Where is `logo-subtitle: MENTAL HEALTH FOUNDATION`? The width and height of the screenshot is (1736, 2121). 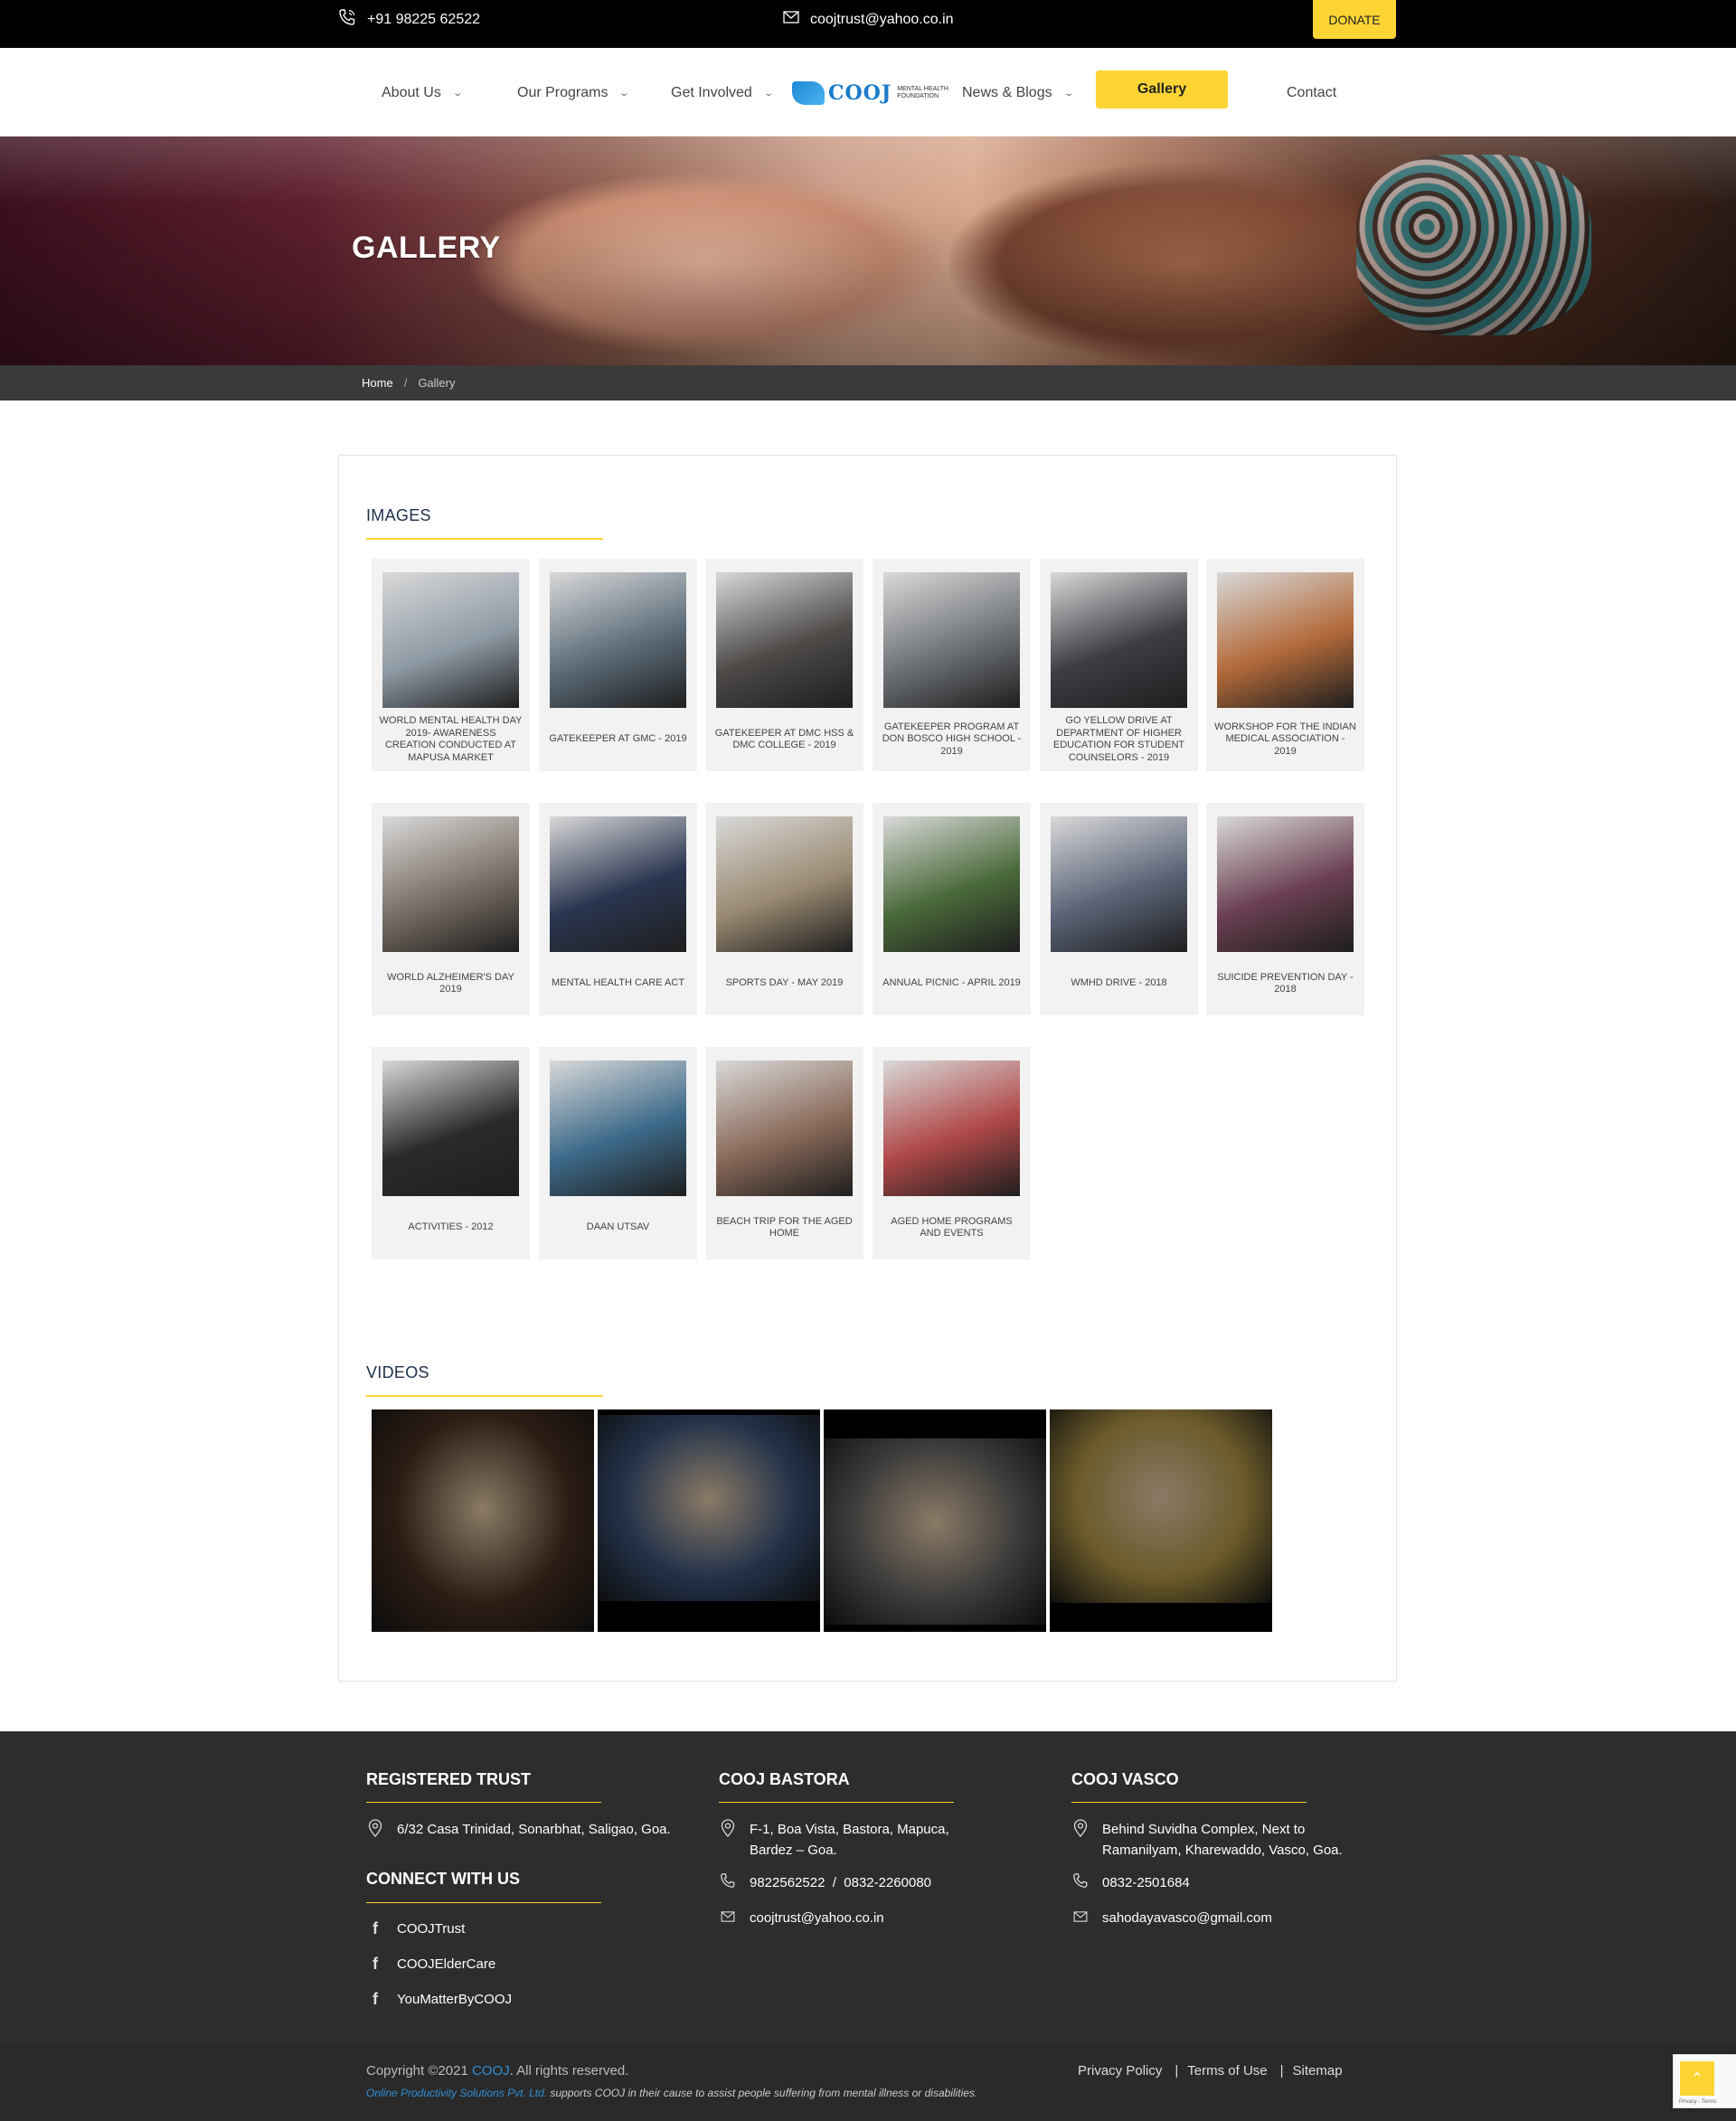
logo-subtitle: MENTAL HEALTH FOUNDATION is located at coordinates (923, 92).